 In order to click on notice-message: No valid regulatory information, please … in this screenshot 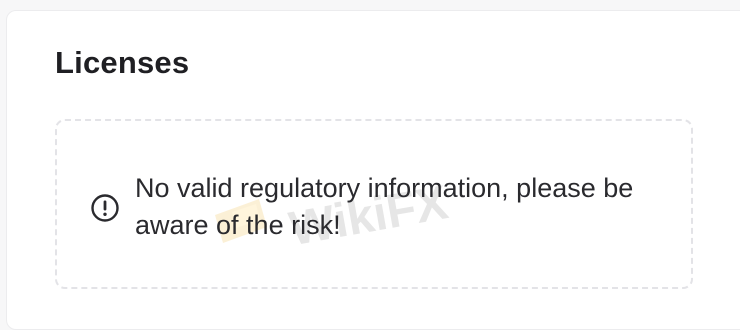, I will do `click(384, 206)`.